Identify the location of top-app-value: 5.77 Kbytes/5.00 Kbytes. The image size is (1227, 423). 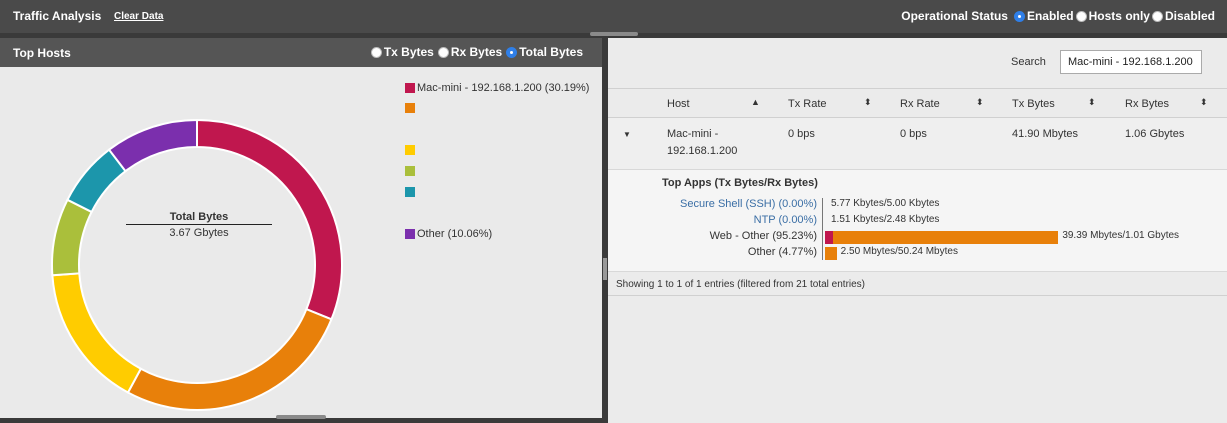
(885, 203).